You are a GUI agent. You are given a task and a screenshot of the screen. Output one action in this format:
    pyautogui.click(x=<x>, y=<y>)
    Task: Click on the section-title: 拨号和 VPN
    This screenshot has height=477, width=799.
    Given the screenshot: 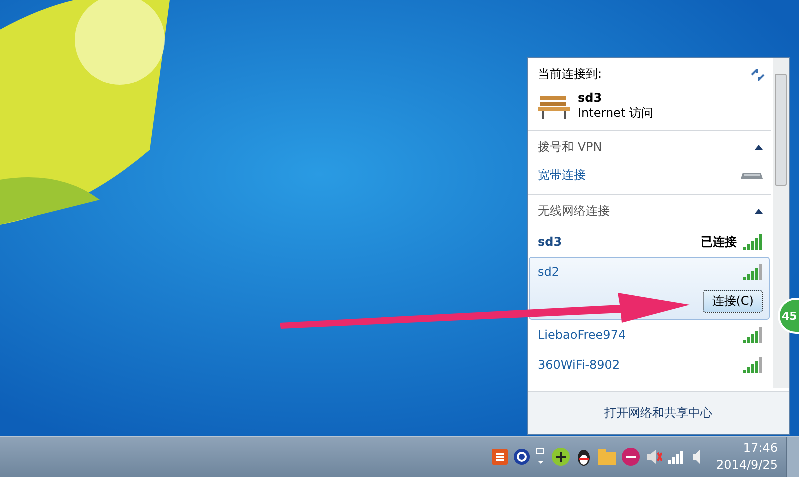 What is the action you would take?
    pyautogui.click(x=570, y=147)
    